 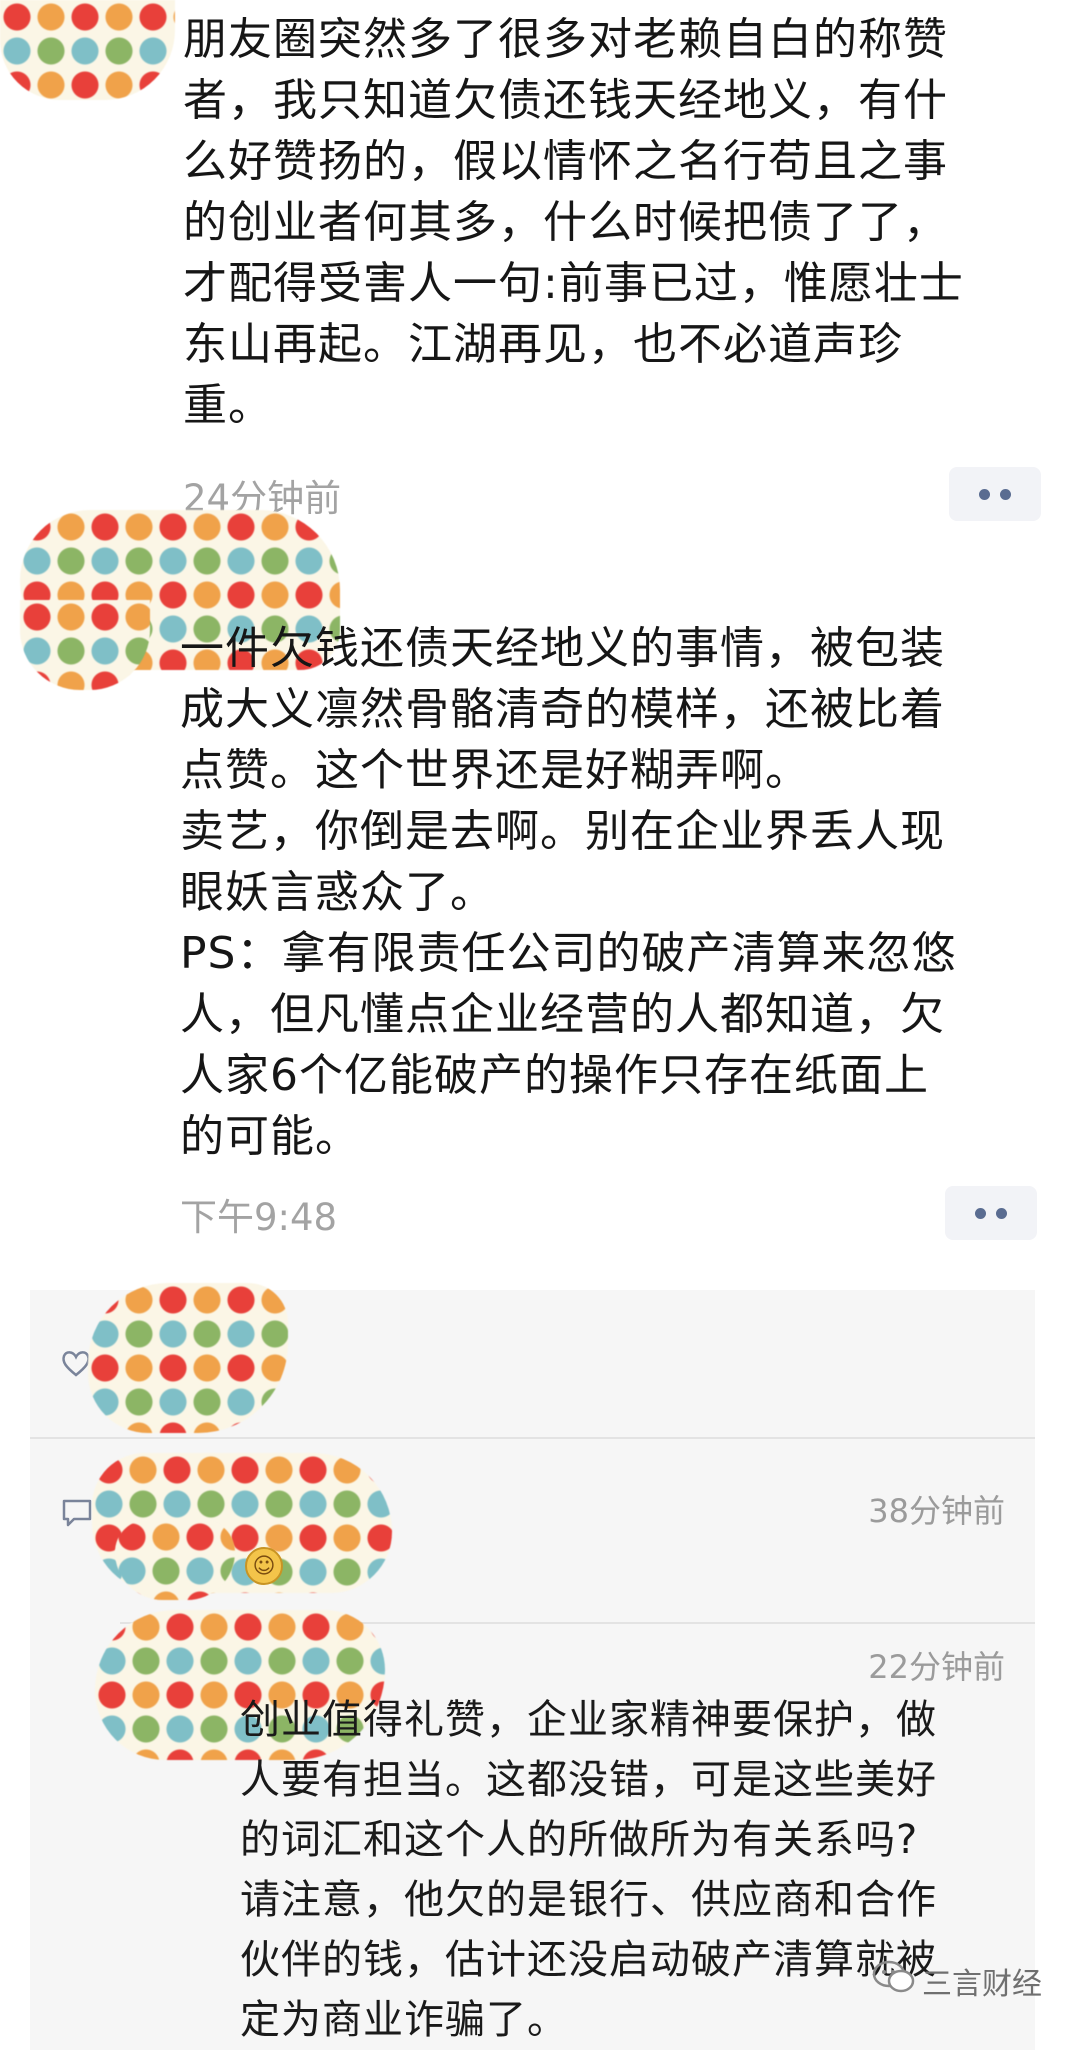 What do you see at coordinates (936, 1511) in the screenshot?
I see `comment-time: 38分钟前` at bounding box center [936, 1511].